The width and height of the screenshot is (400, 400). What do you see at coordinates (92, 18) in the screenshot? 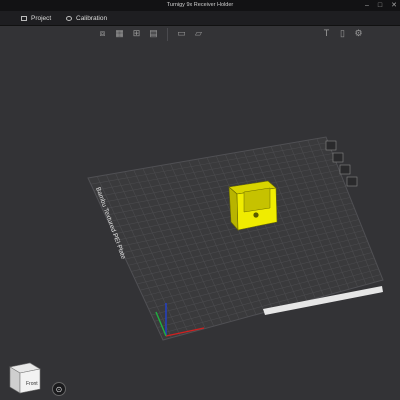
I see `tab-calibration-label: Calibration` at bounding box center [92, 18].